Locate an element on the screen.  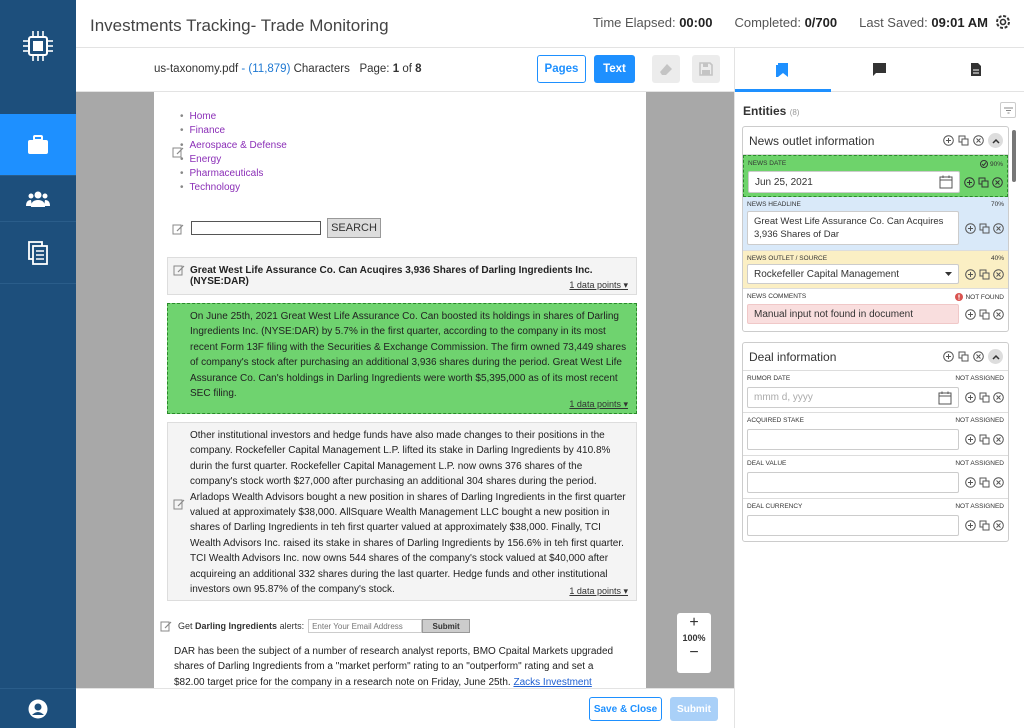
tab-document is located at coordinates (976, 69).